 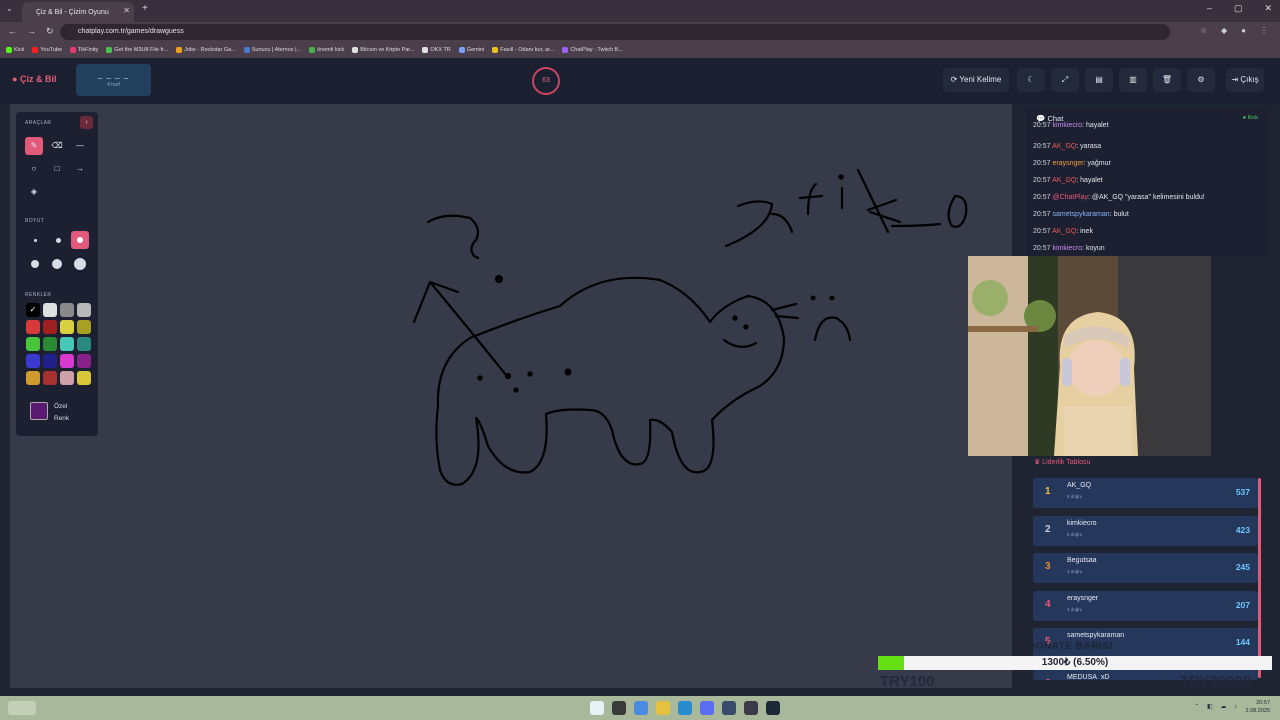 What do you see at coordinates (1258, 707) in the screenshot?
I see `clock: 20:57 2.08.2025` at bounding box center [1258, 707].